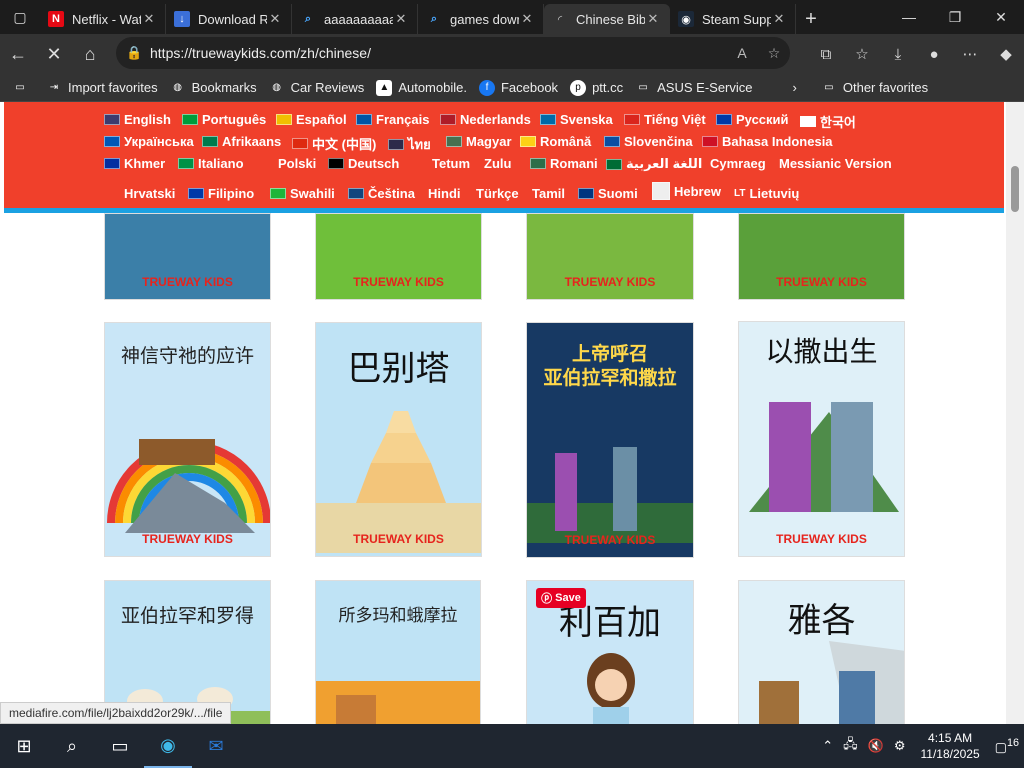 The width and height of the screenshot is (1024, 768). I want to click on lang-link: Tamil, so click(548, 193).